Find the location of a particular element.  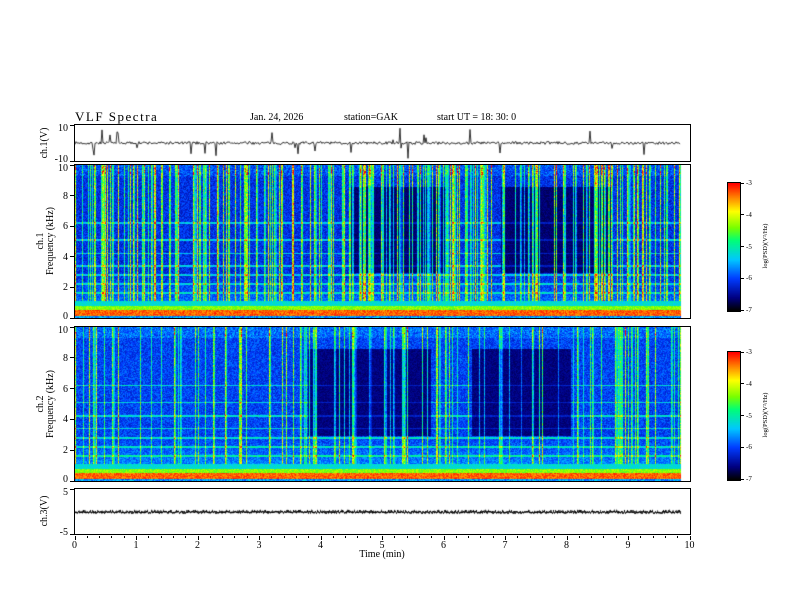

ch3-voltage-axis-label: ch.3(V) is located at coordinates (44, 511).